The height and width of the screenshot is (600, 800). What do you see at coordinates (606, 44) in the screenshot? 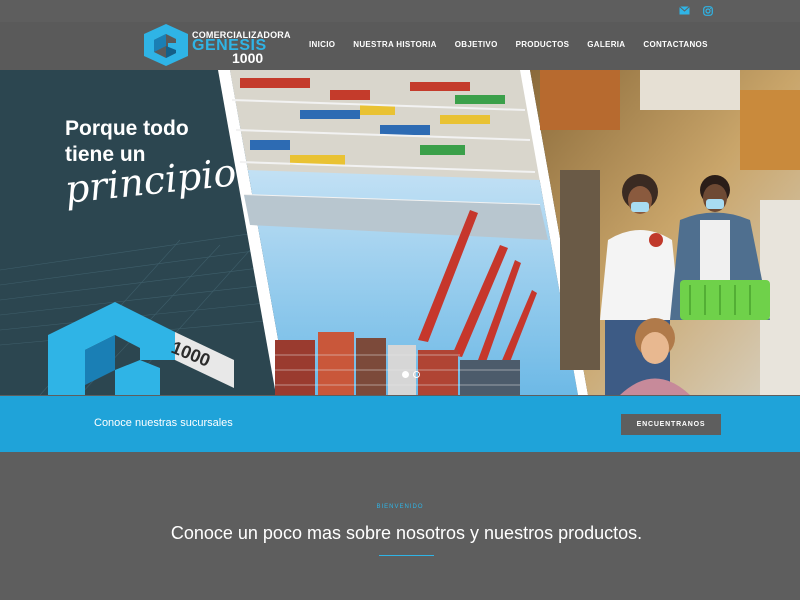
I see `nav-item-galeria: GALERIA` at bounding box center [606, 44].